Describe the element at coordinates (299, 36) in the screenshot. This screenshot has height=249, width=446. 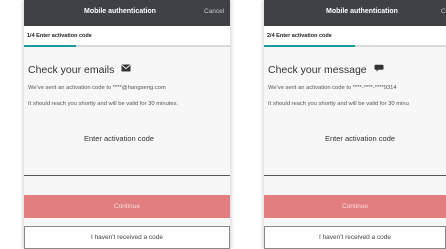
I see `step-label: 2/4 Enter activation code` at that location.